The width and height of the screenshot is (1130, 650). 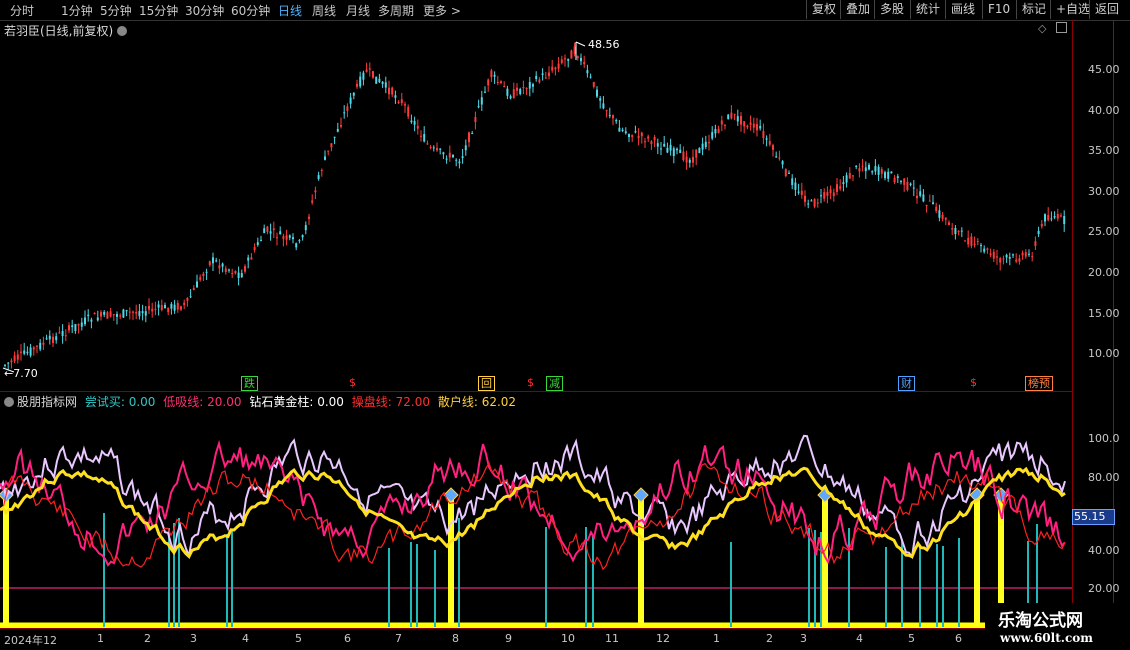 What do you see at coordinates (204, 10) in the screenshot?
I see `period-30min: 30分钟` at bounding box center [204, 10].